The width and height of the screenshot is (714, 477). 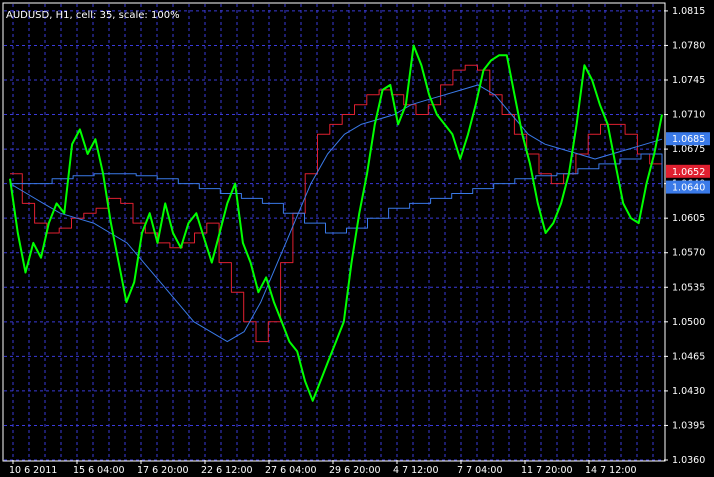 What do you see at coordinates (688, 253) in the screenshot?
I see `y-tick-label: 1.0570` at bounding box center [688, 253].